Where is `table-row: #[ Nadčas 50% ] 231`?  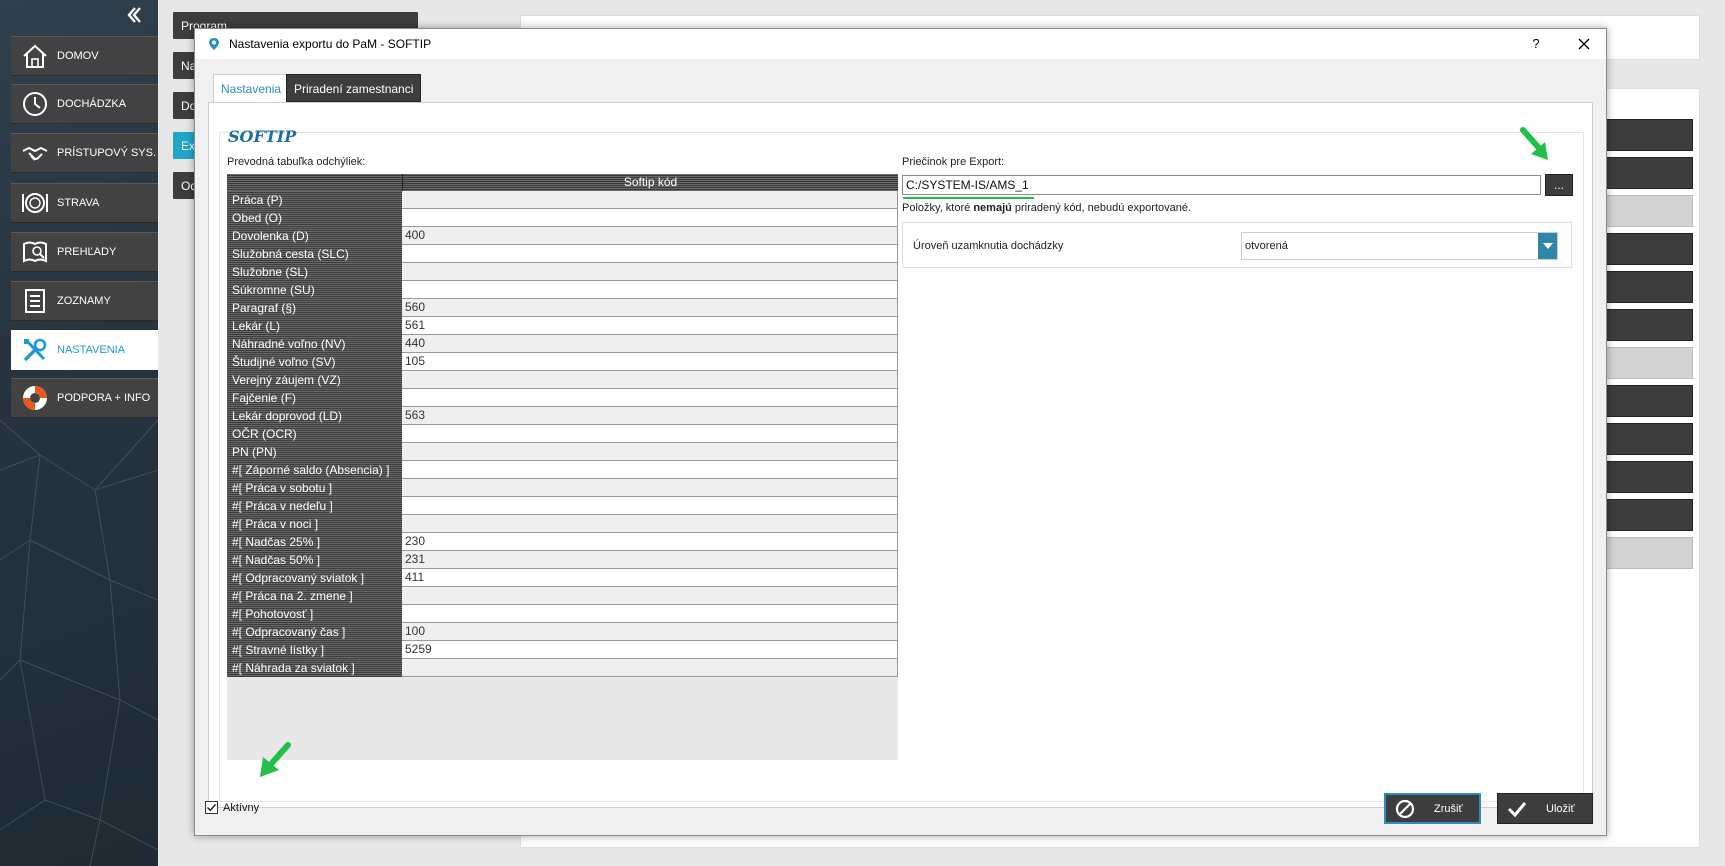 table-row: #[ Nadčas 50% ] 231 is located at coordinates (562, 560).